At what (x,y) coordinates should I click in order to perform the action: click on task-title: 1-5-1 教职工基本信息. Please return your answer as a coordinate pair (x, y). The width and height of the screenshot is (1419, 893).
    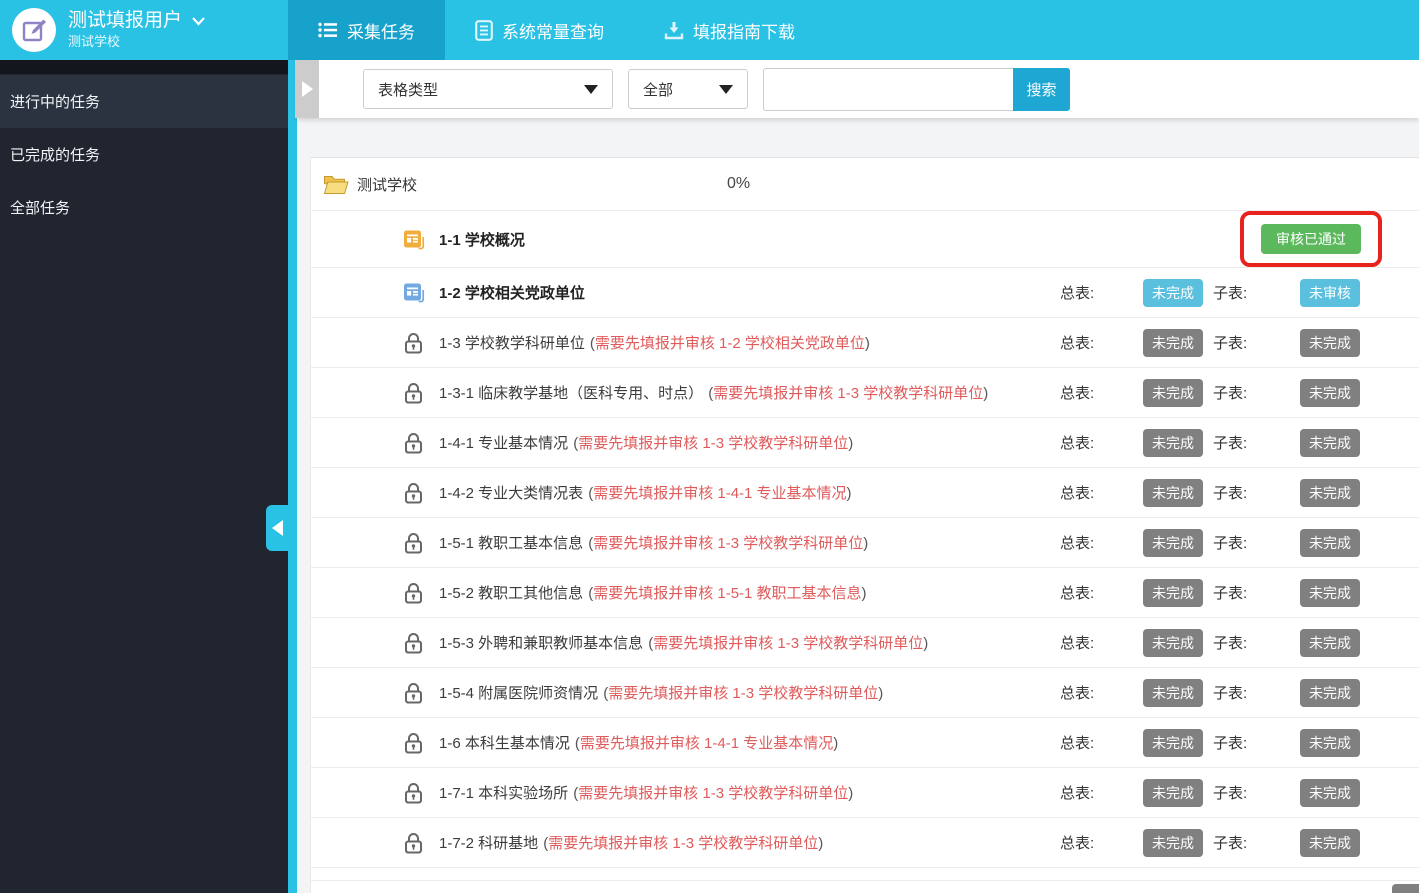
    Looking at the image, I should click on (511, 543).